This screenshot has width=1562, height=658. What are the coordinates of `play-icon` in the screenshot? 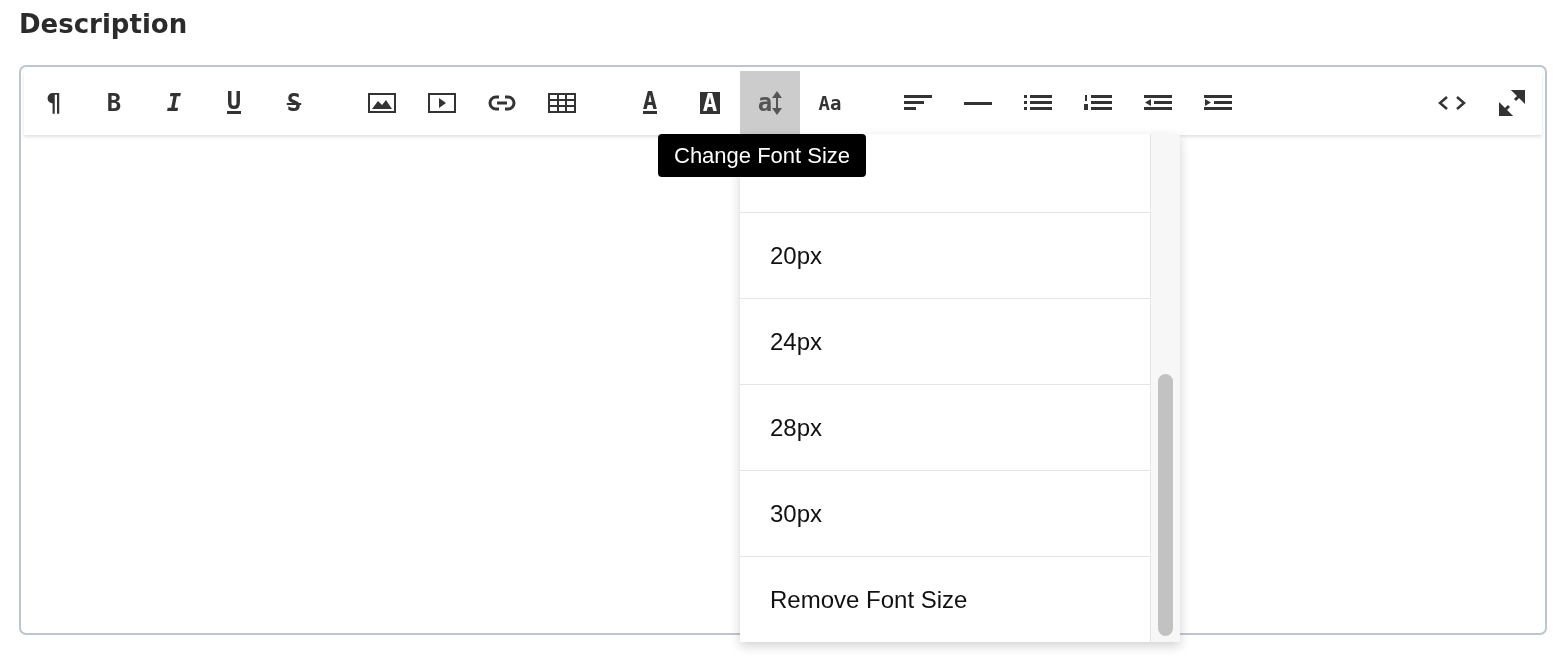 It's located at (442, 103).